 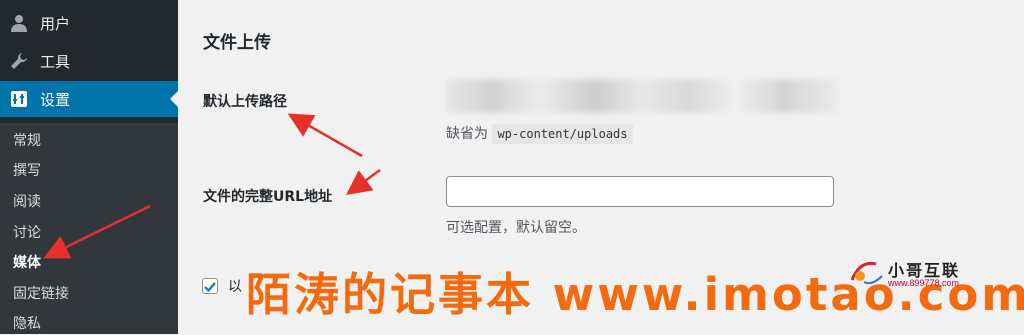 What do you see at coordinates (89, 228) in the screenshot?
I see `settings-submenu: 常规 撰写 阅读 讨论 媒体 固定链接 隐私` at bounding box center [89, 228].